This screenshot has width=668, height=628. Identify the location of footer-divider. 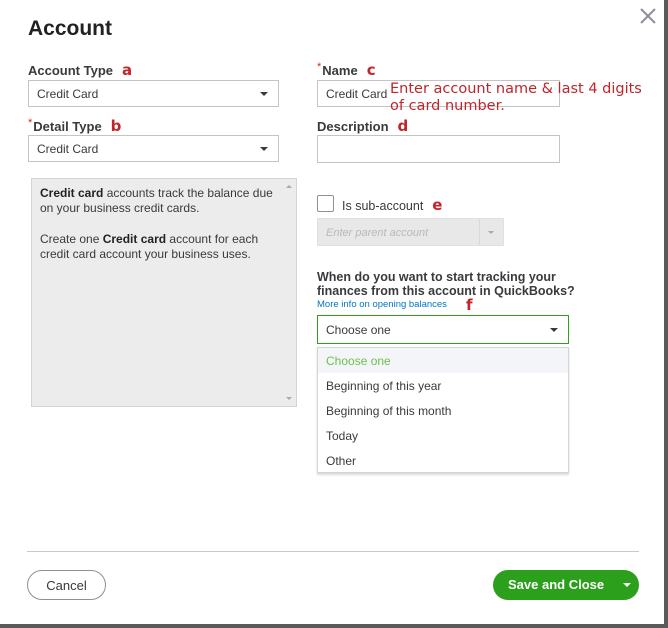
(333, 551).